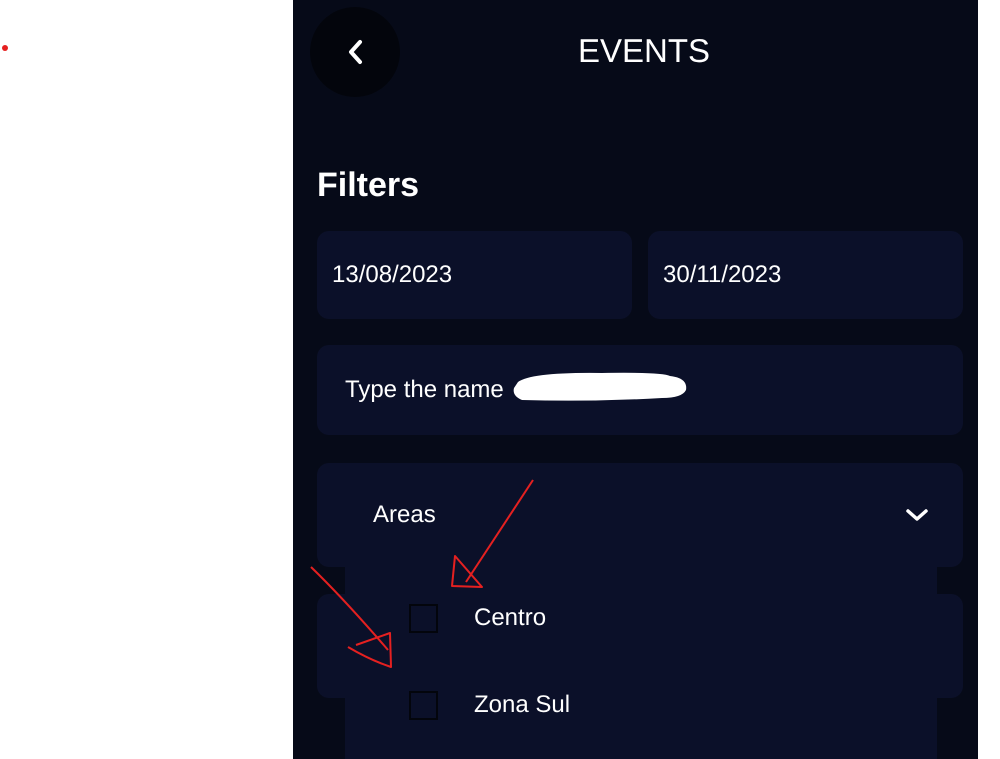  What do you see at coordinates (355, 51) in the screenshot?
I see `back-icon` at bounding box center [355, 51].